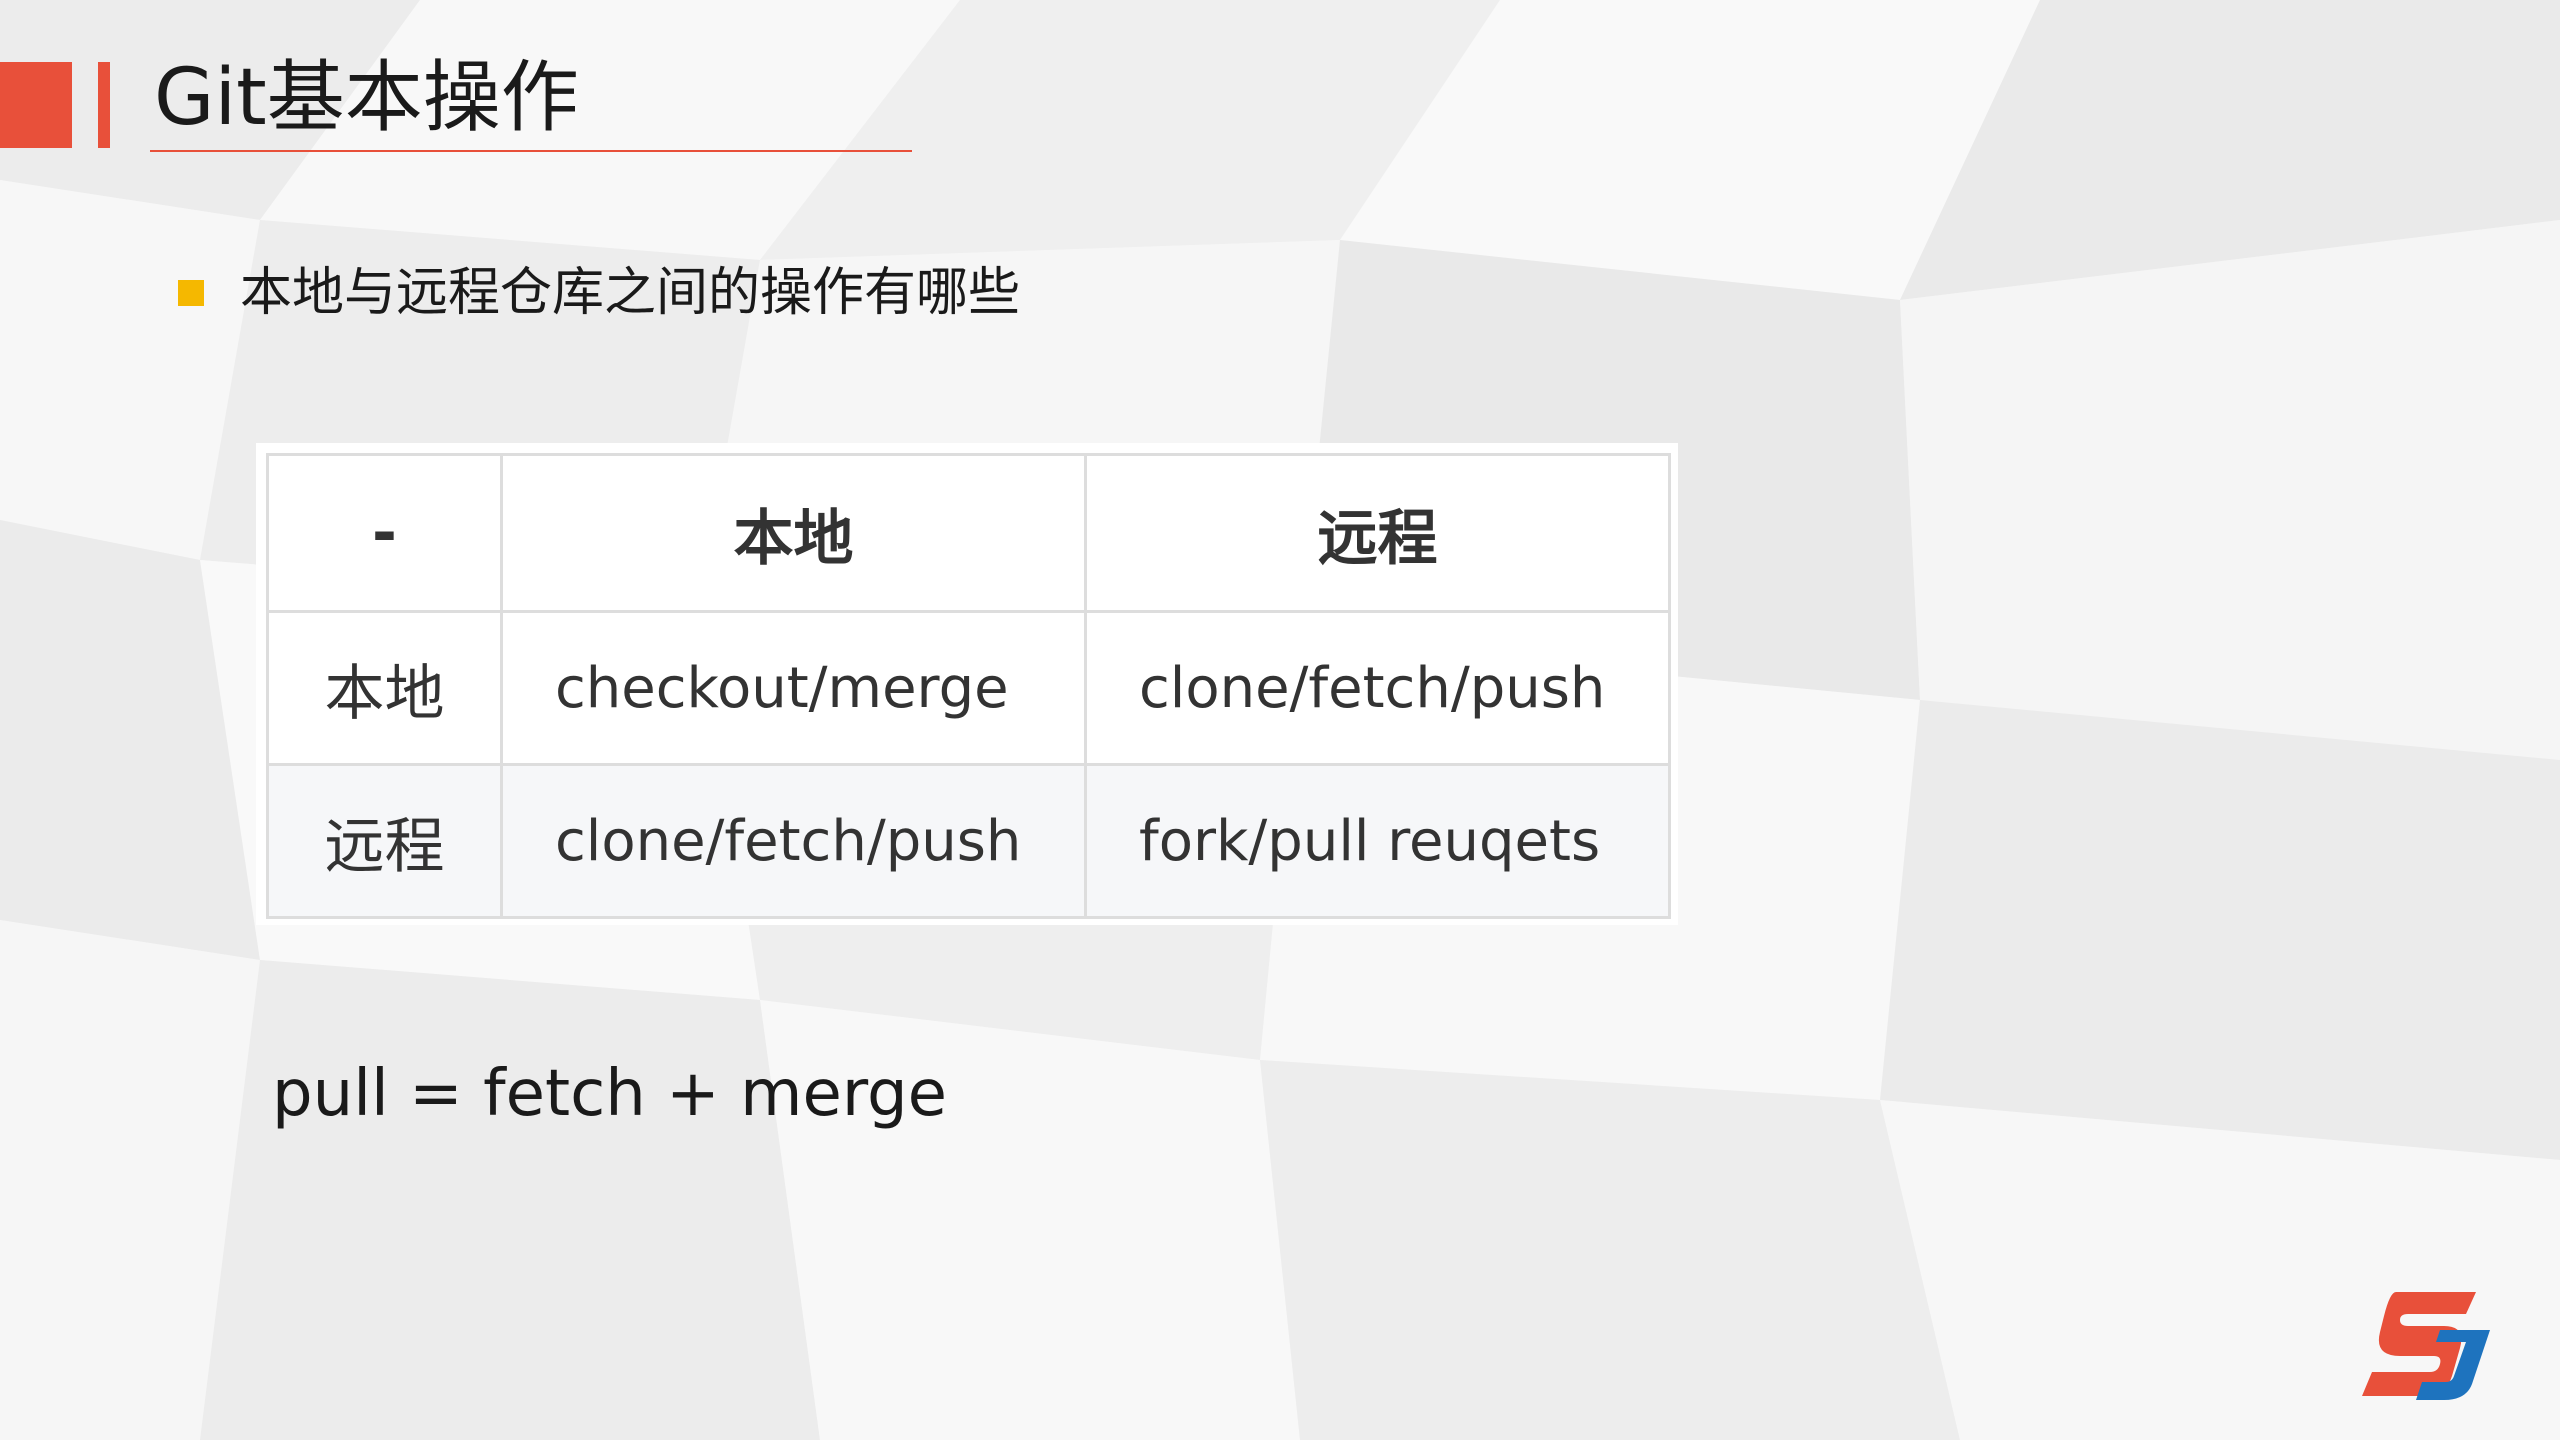  I want to click on table-row: 本地 checkout/merge clone/fetch/push, so click(968, 688).